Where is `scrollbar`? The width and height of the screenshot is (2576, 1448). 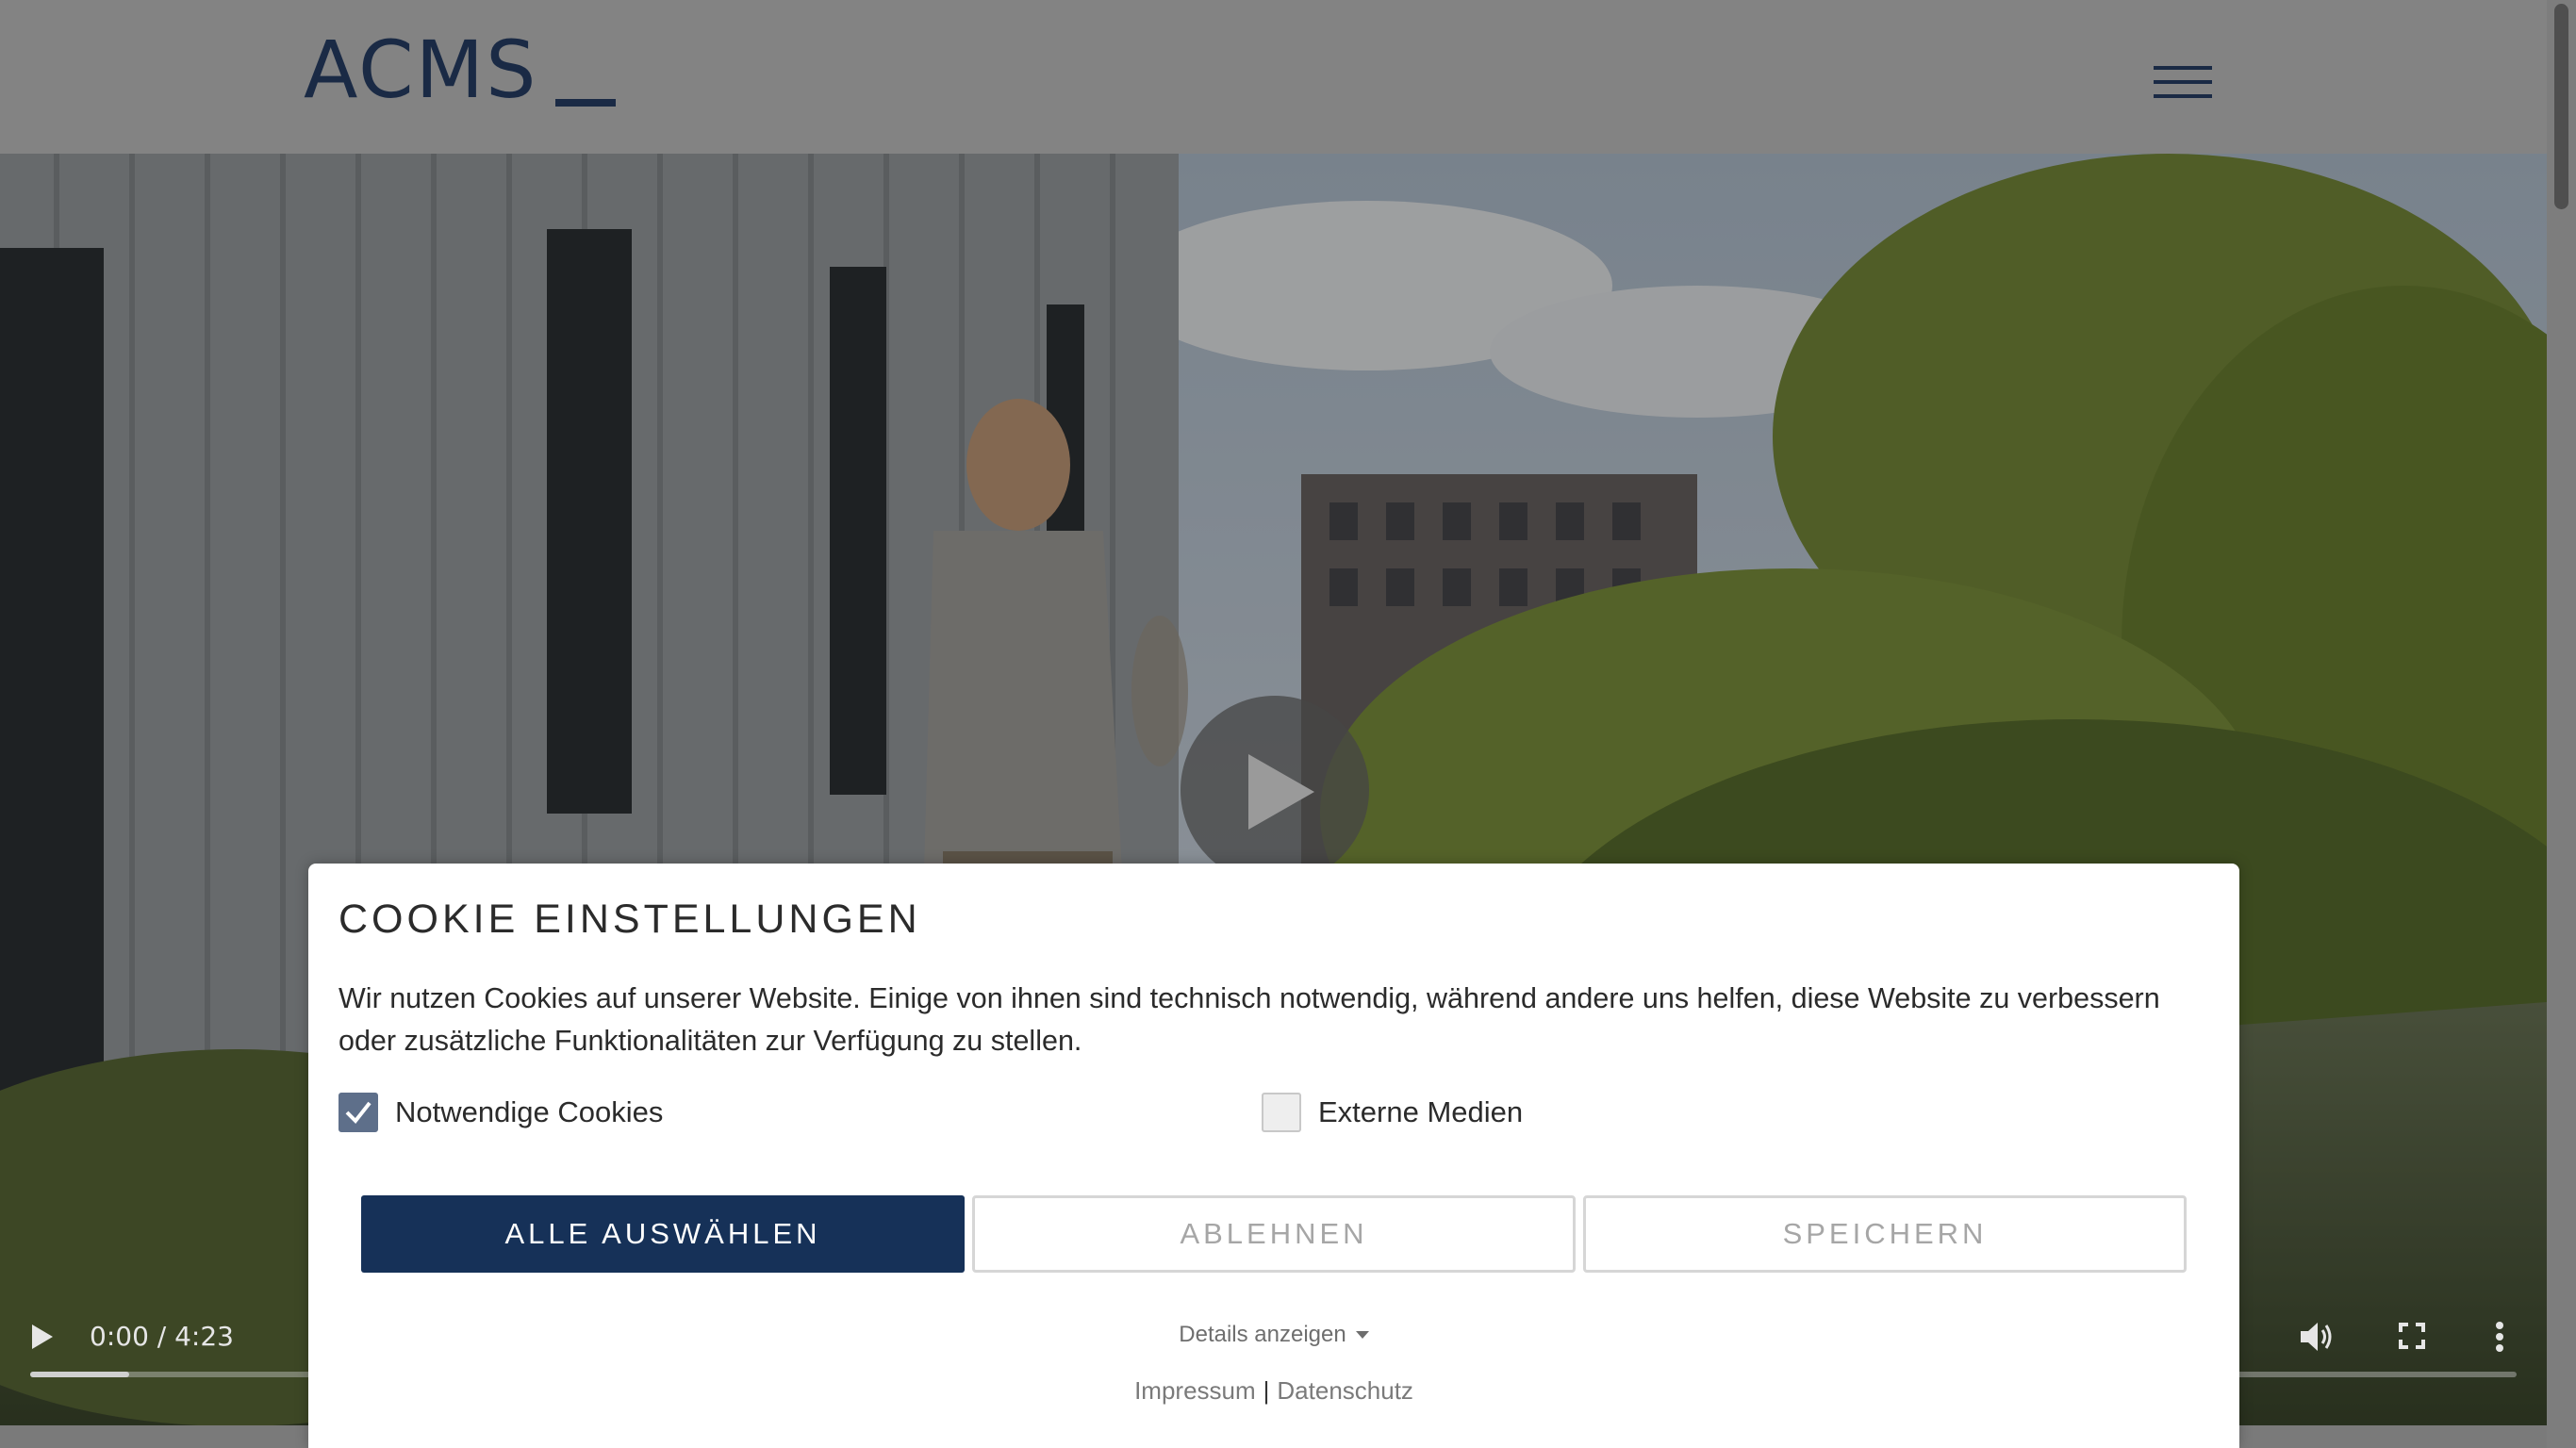 scrollbar is located at coordinates (2561, 724).